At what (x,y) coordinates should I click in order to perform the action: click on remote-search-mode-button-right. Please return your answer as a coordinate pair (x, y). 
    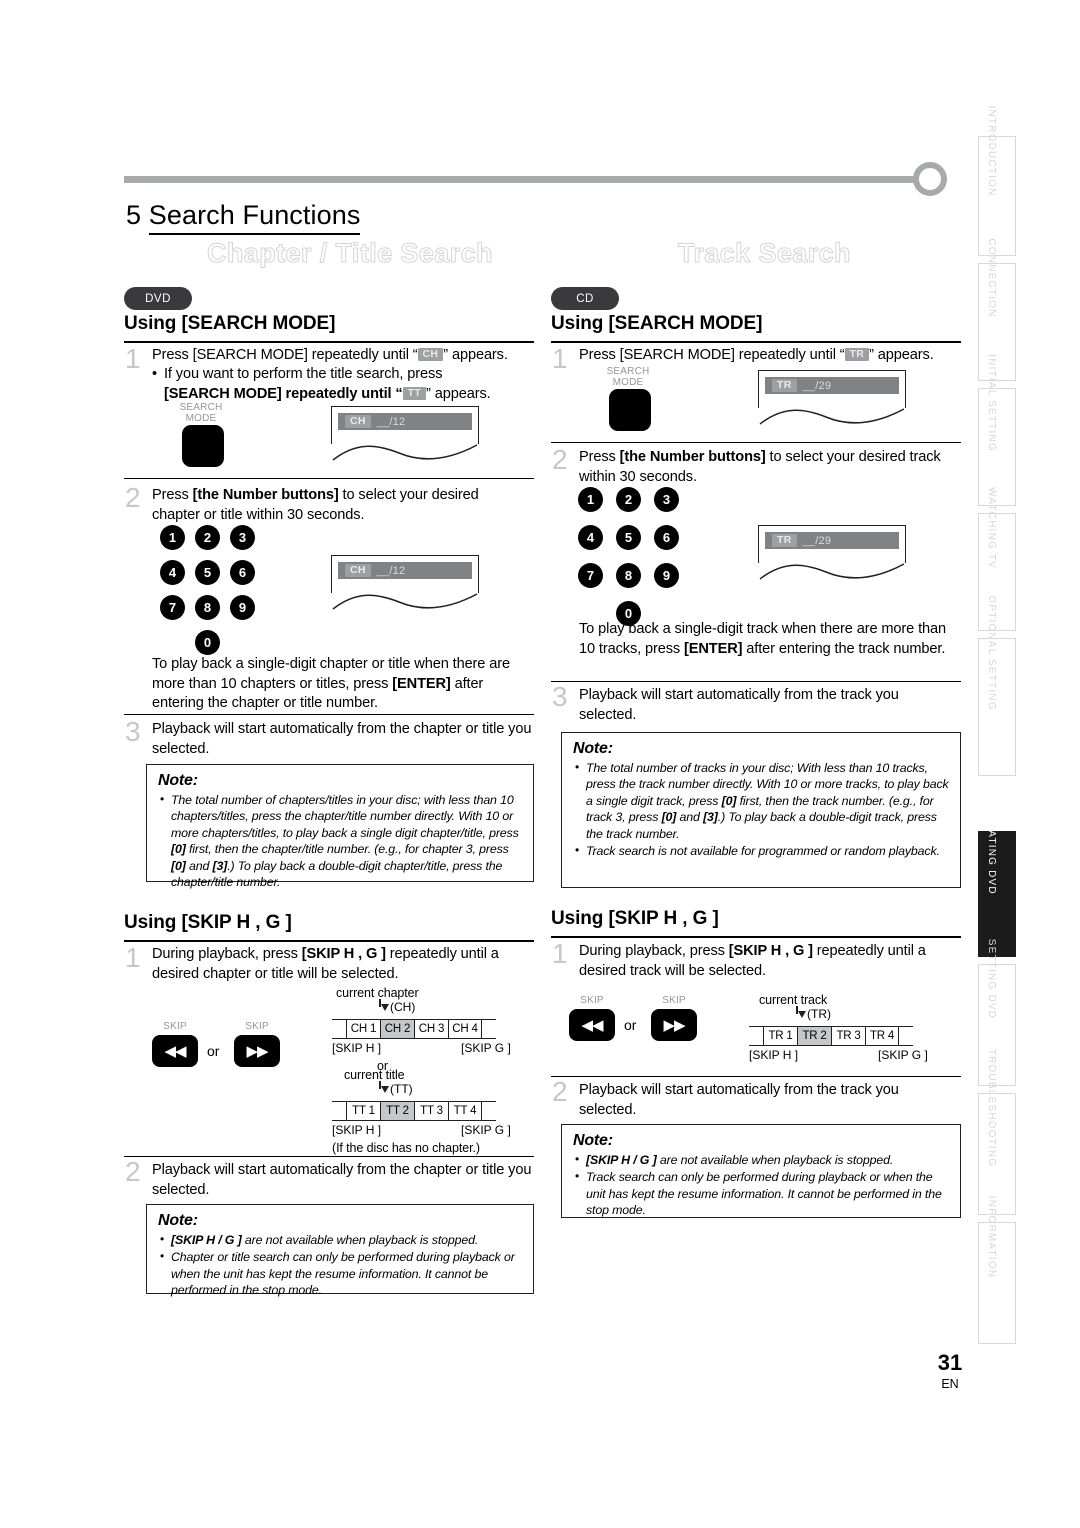
    Looking at the image, I should click on (630, 410).